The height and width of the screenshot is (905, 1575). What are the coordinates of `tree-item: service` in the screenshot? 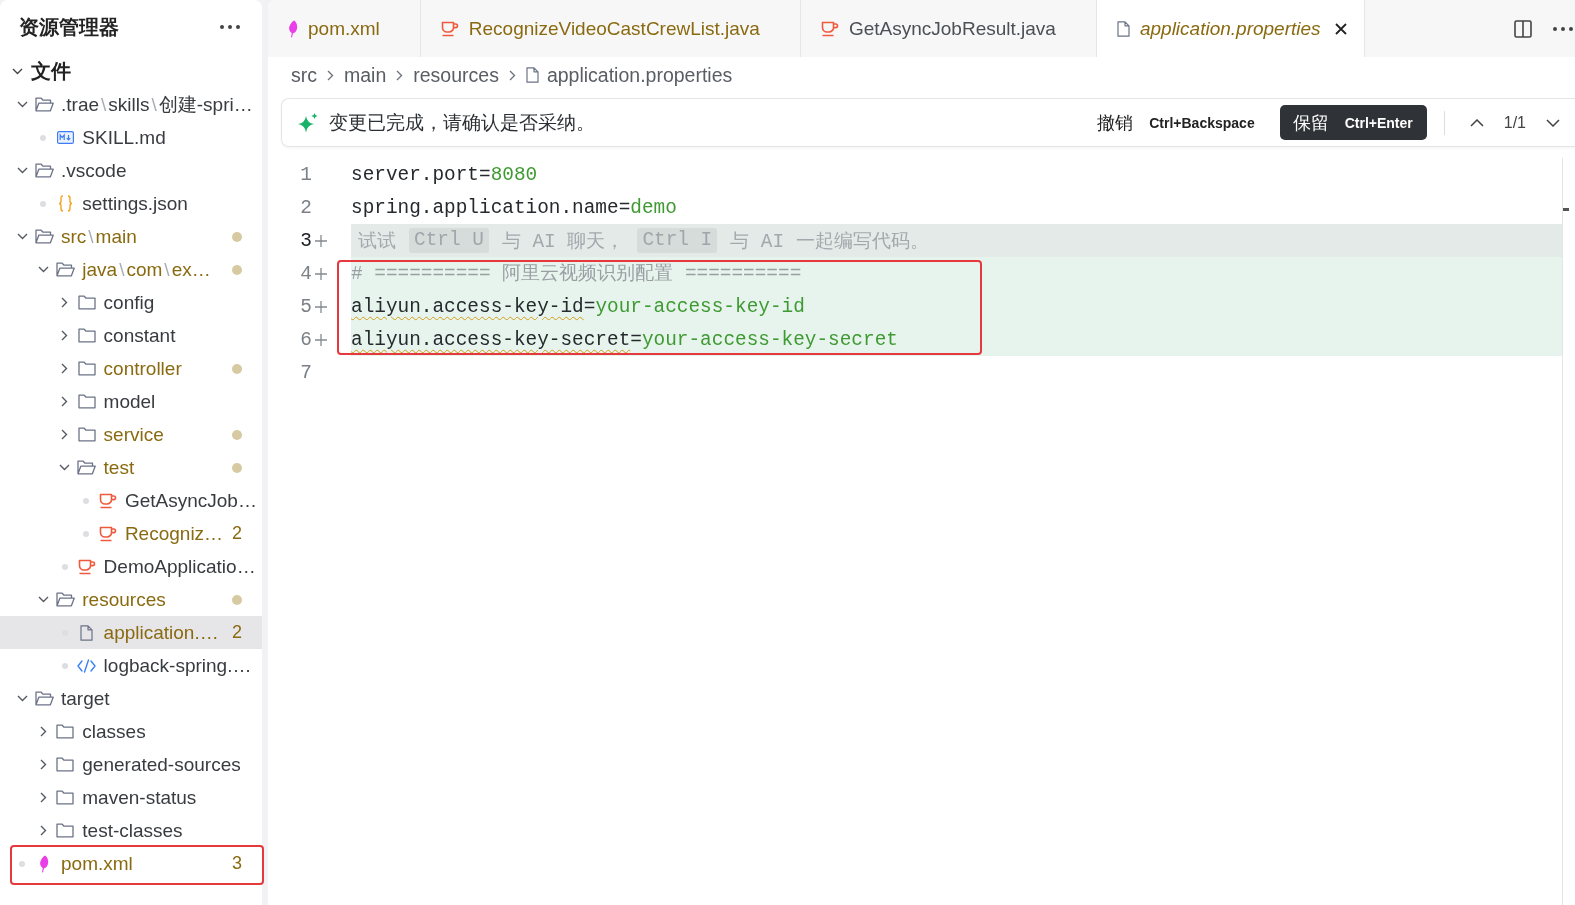 It's located at (131, 434).